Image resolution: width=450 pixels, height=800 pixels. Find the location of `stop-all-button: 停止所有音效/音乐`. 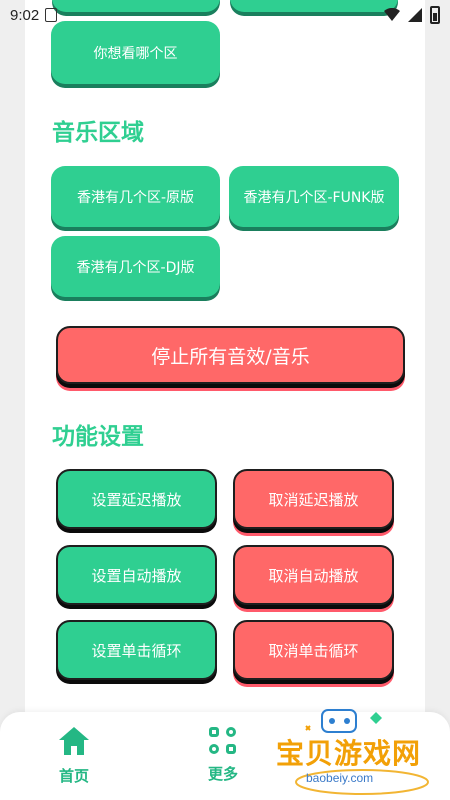

stop-all-button: 停止所有音效/音乐 is located at coordinates (230, 355).